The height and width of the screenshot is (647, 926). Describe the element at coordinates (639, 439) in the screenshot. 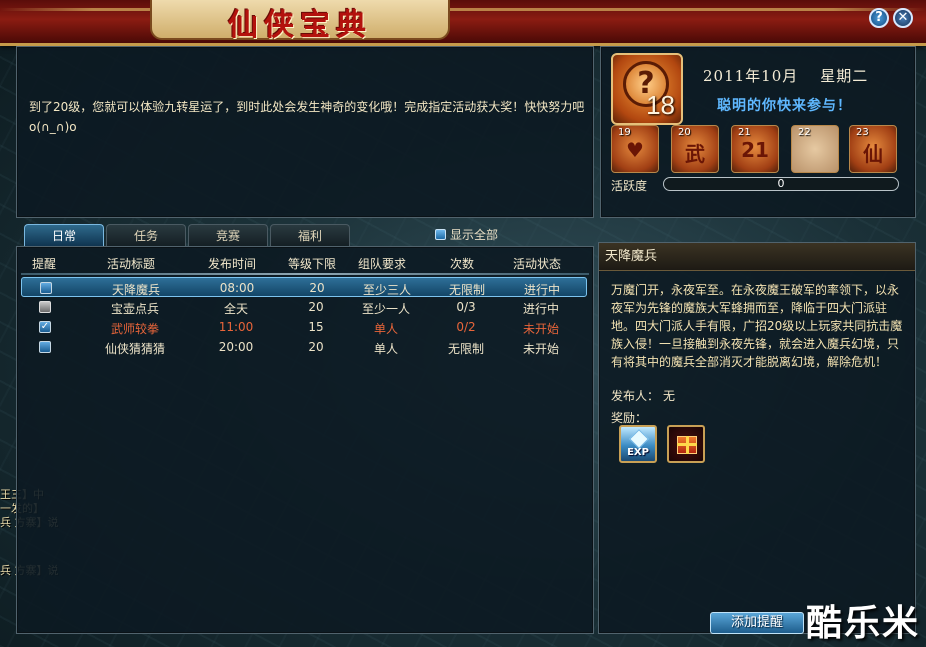

I see `crystal-icon` at that location.